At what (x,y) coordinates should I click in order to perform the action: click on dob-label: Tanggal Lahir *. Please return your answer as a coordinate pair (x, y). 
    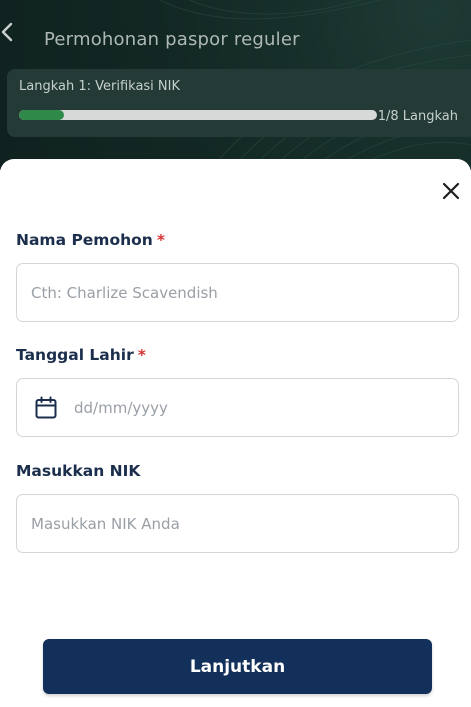
    Looking at the image, I should click on (81, 355).